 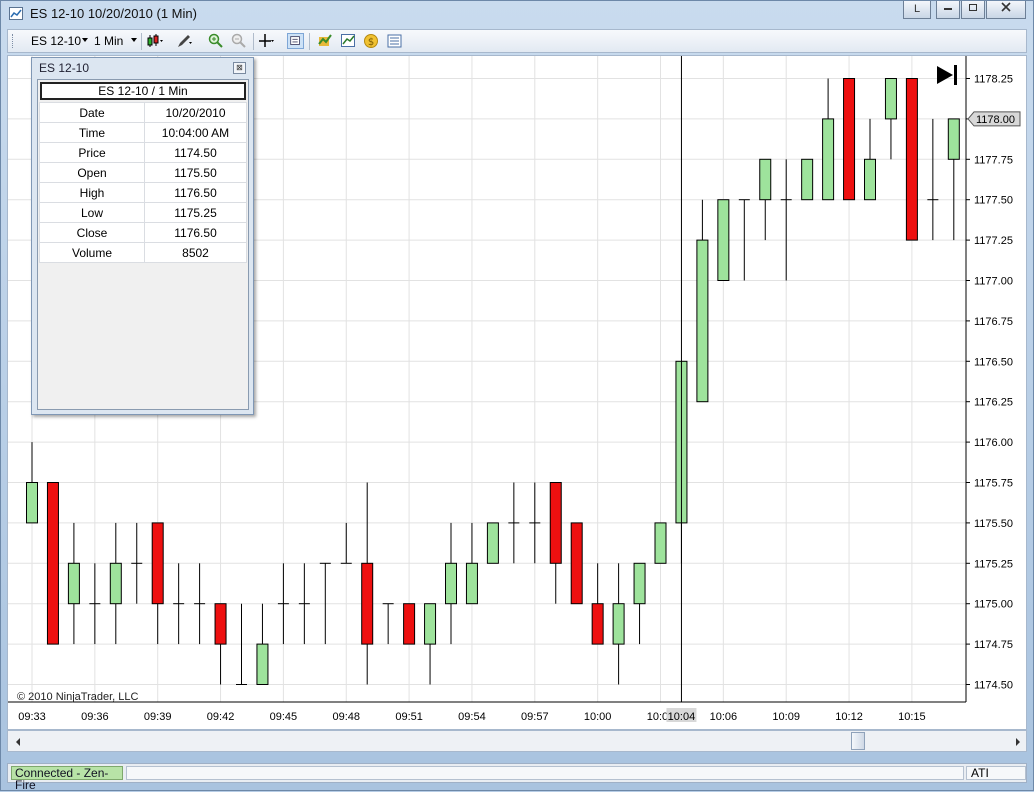 I want to click on data-box-row: Price 1174.50, so click(x=143, y=152).